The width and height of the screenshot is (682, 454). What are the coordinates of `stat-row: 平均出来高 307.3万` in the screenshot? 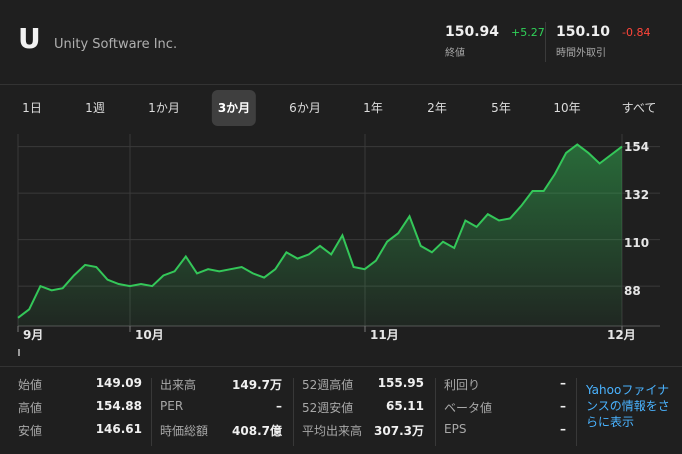 It's located at (363, 429).